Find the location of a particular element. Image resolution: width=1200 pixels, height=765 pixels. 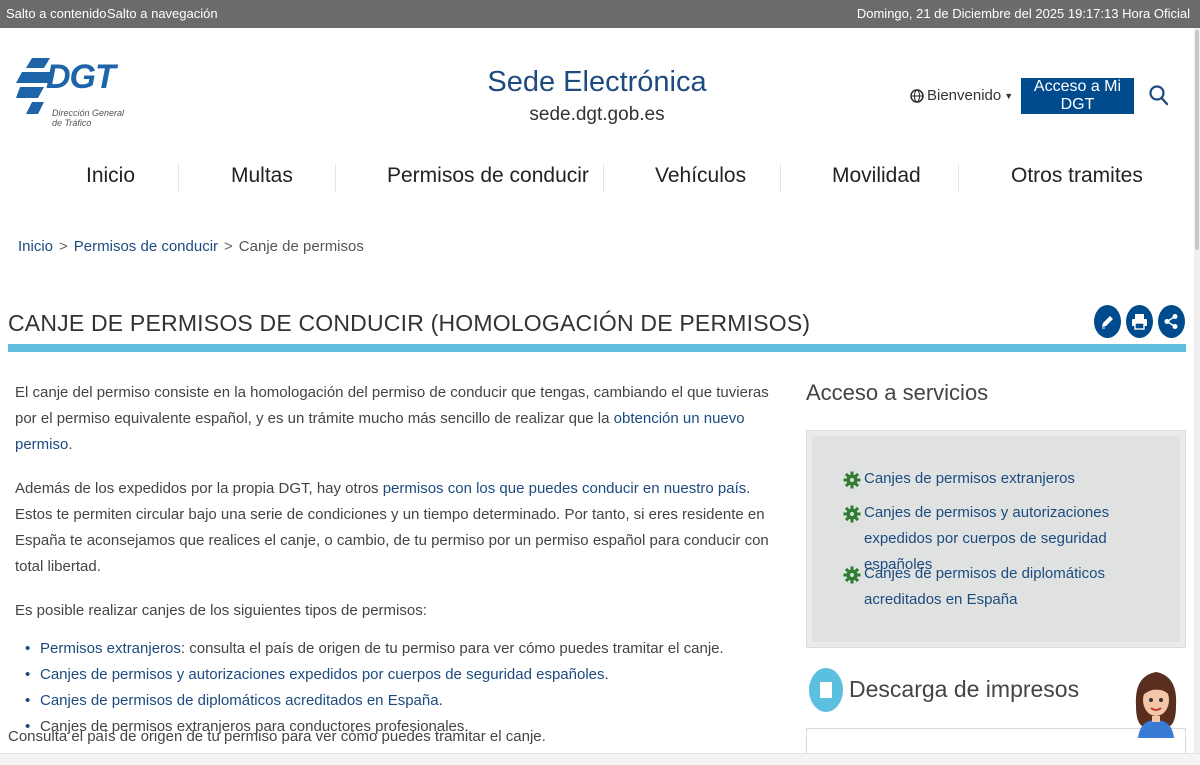

breadcrumb-inicio: Inicio is located at coordinates (35, 246).